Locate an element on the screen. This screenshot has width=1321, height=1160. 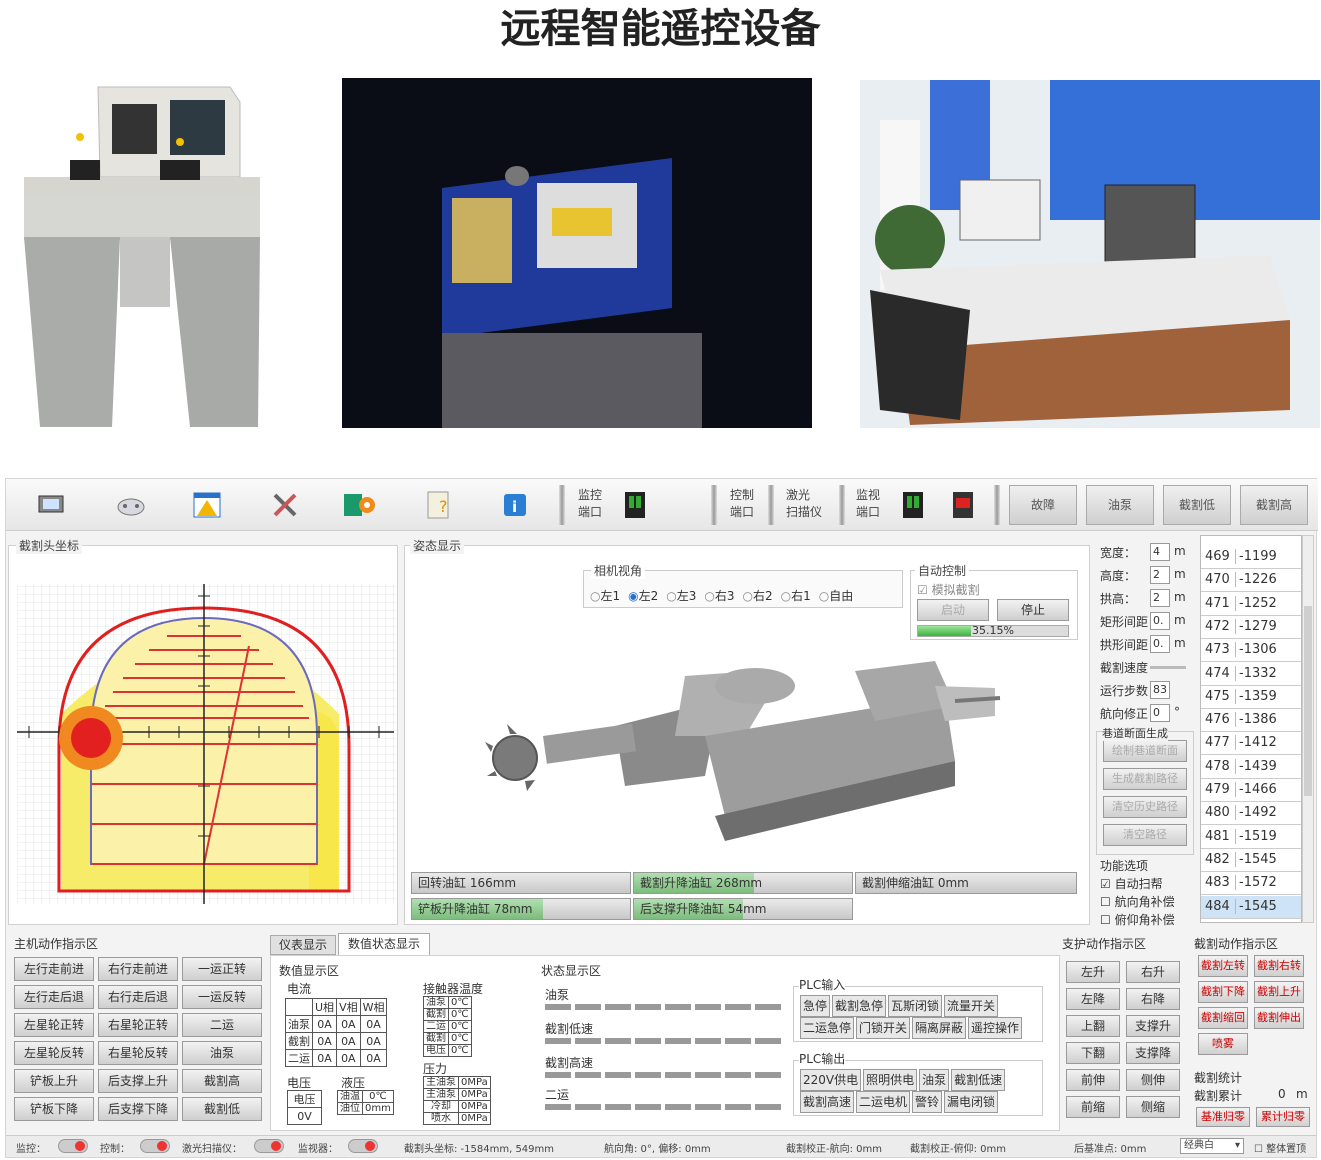
support-action-button: 前缩 is located at coordinates (1093, 1107).